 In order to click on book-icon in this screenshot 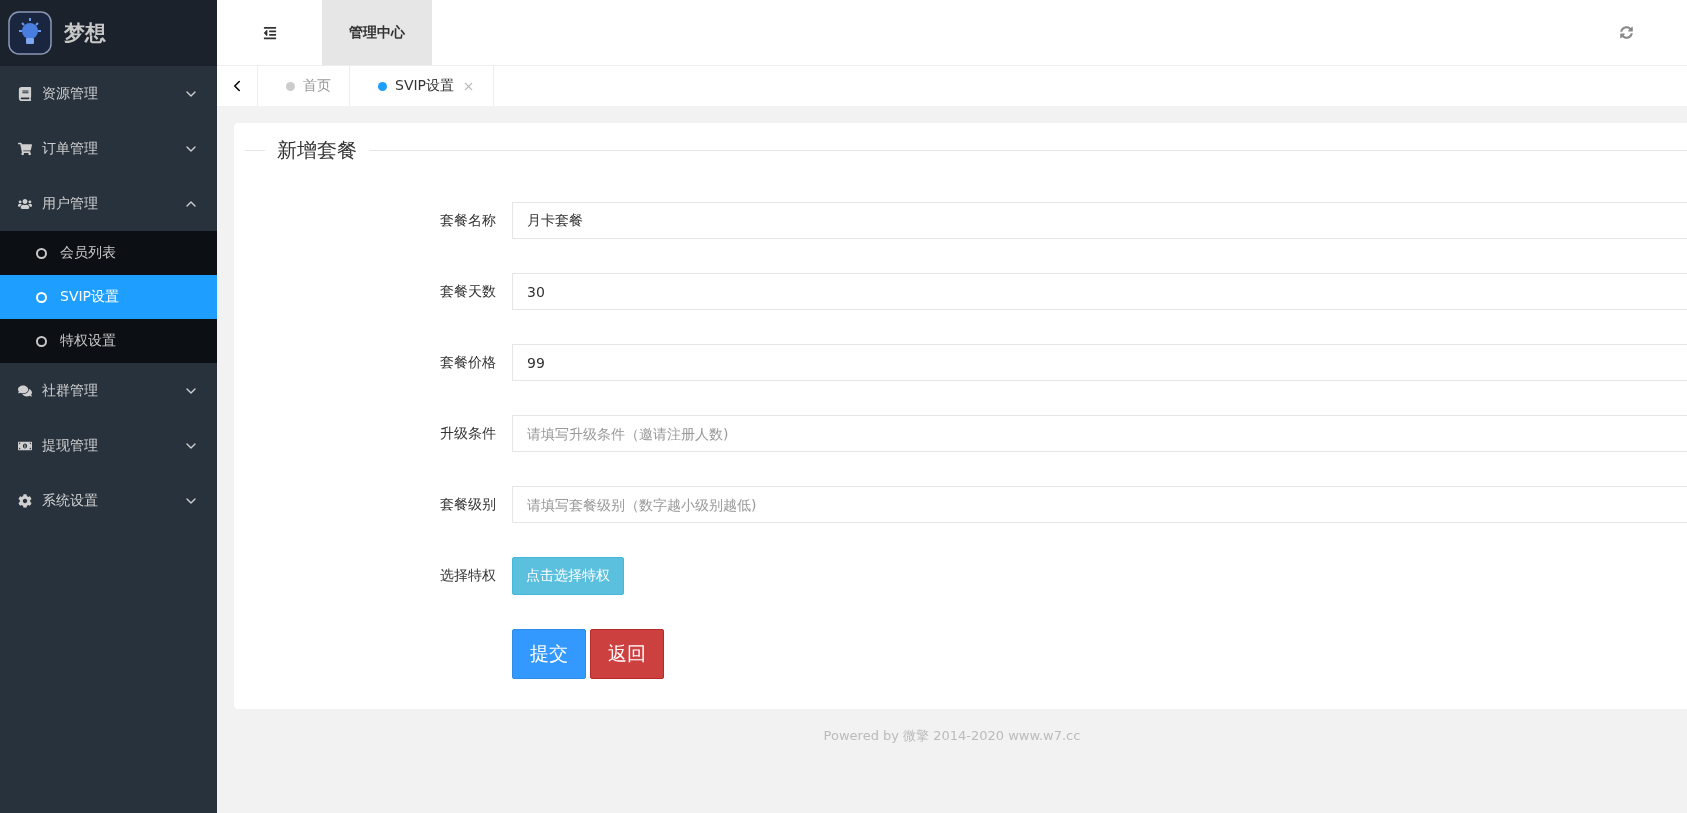, I will do `click(25, 93)`.